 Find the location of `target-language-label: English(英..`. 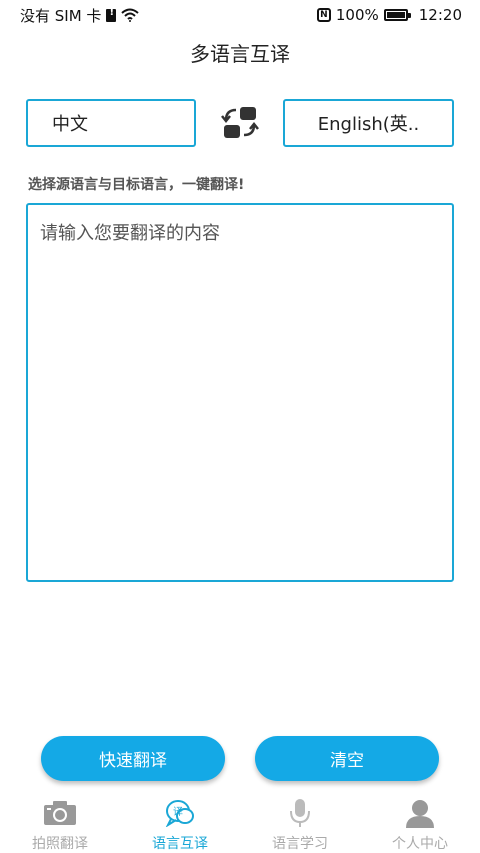

target-language-label: English(英.. is located at coordinates (368, 124).